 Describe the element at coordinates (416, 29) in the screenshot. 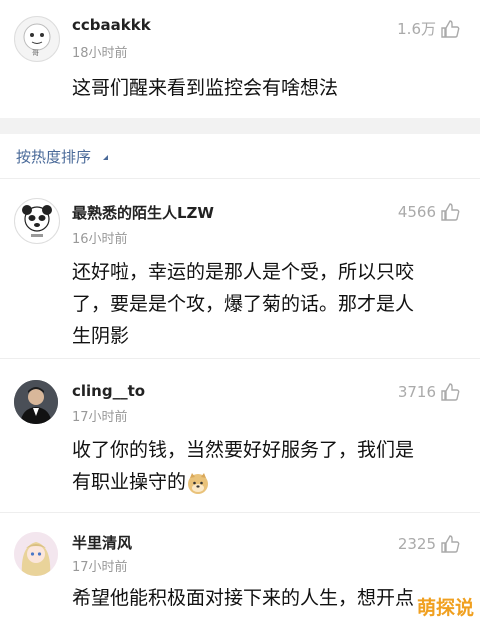

I see `like-count: 1.6万` at that location.